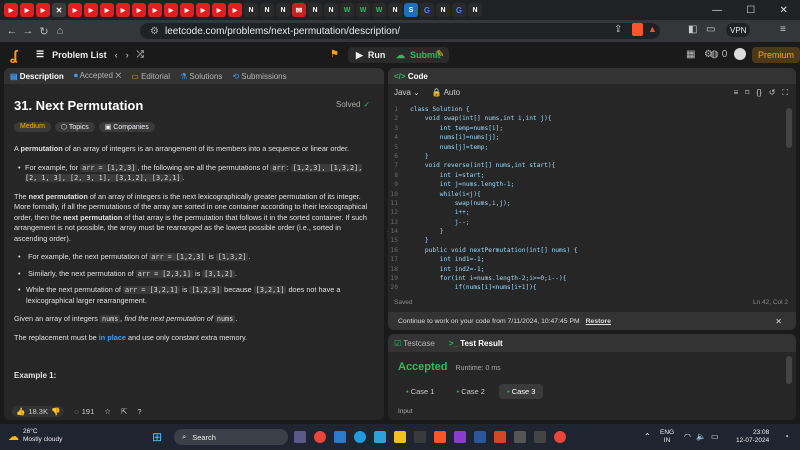 Image resolution: width=800 pixels, height=450 pixels. I want to click on browser-tab: Close✕, so click(59, 10).